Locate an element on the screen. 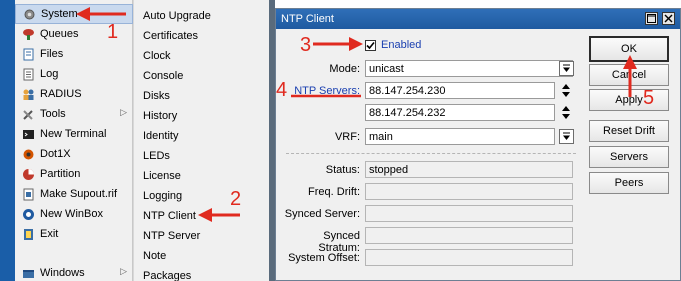 The width and height of the screenshot is (681, 281). menu-item-make-supout: Make Supout.rif is located at coordinates (74, 194).